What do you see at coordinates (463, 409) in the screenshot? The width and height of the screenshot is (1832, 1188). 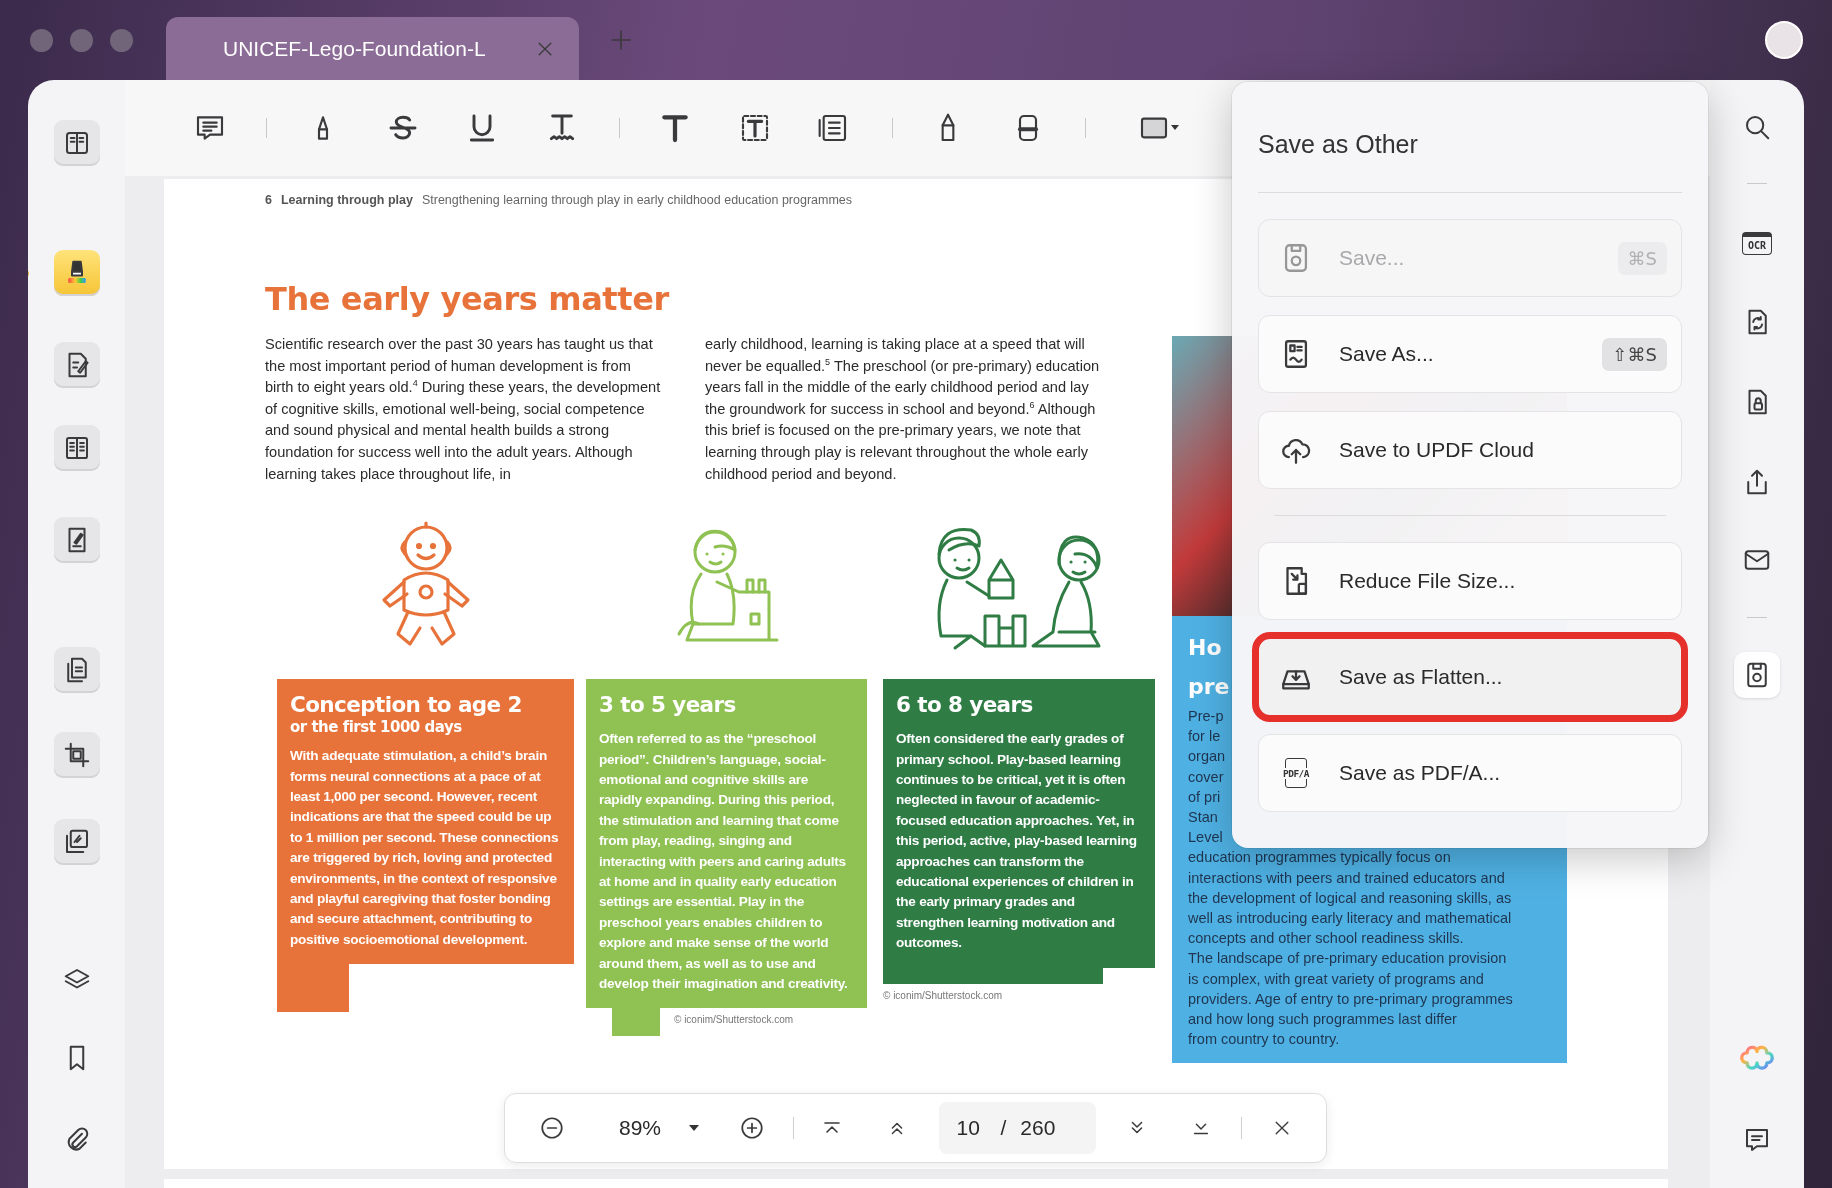 I see `body-paragraph: Scientific research over the past 30 years has taught us that the most important period of human development is from birth to eight years old.$^{4}$ During these years, the development of cognitive skills, emotional well-being, social competence and sound physical and mental health builds a strong foundation for success well into the adult years. Although learning takes place throughout life, in` at bounding box center [463, 409].